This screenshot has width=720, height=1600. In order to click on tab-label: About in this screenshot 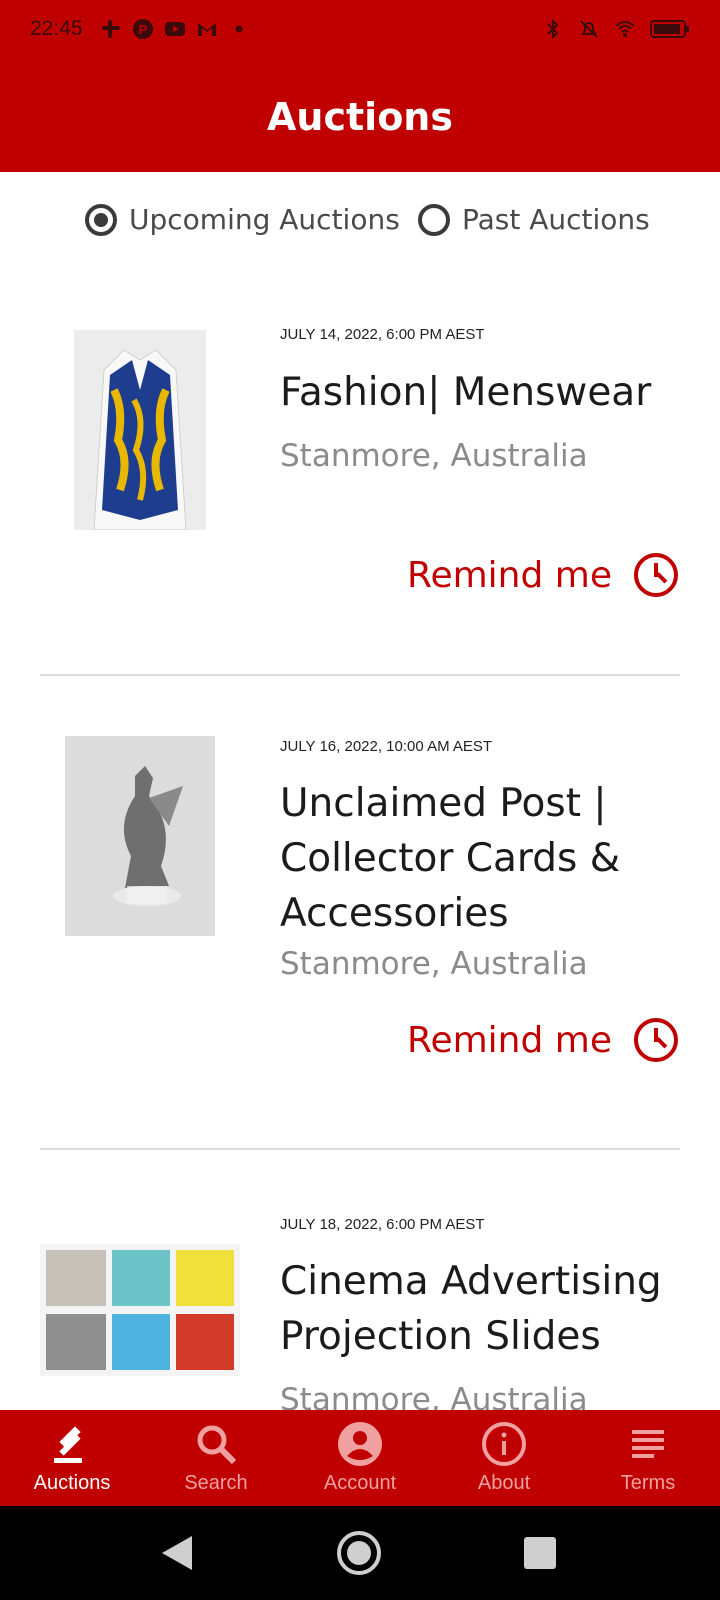, I will do `click(504, 1483)`.